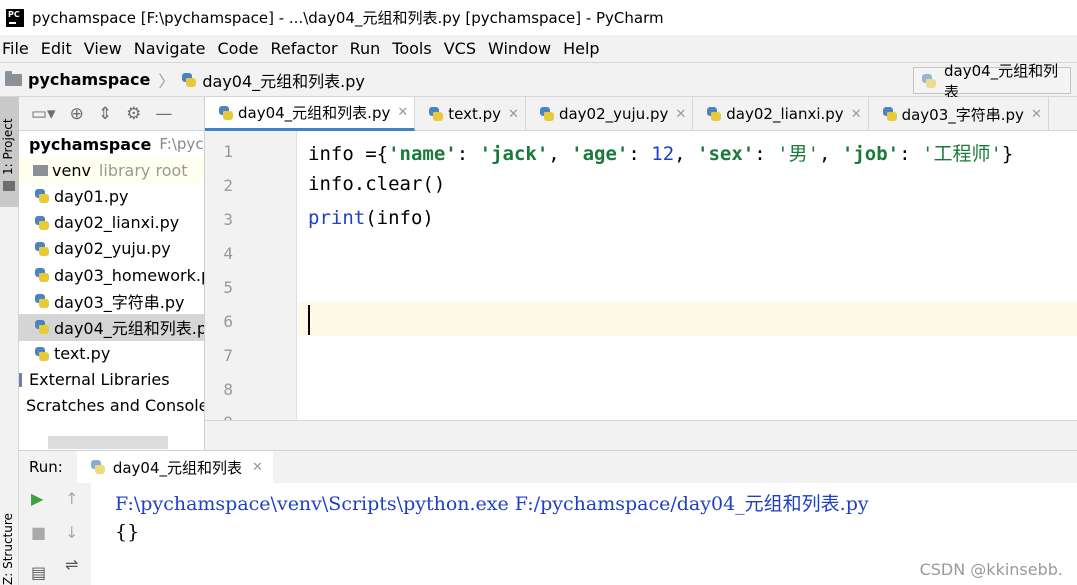 Image resolution: width=1077 pixels, height=585 pixels. I want to click on horizontal-scrollbar, so click(108, 442).